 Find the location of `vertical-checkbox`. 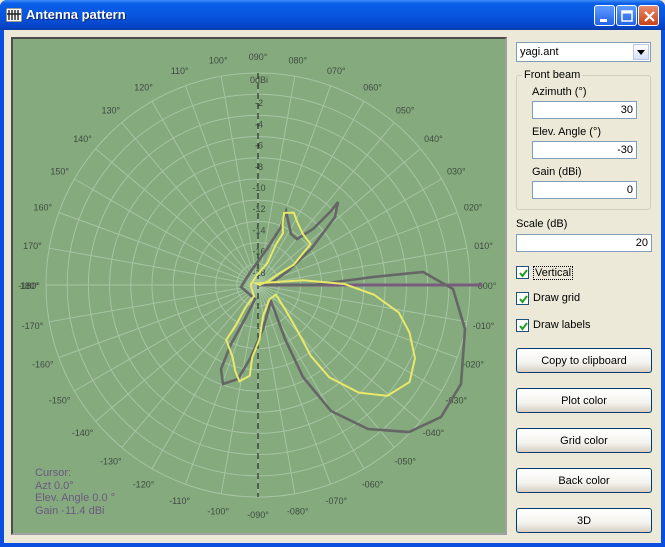

vertical-checkbox is located at coordinates (522, 272).